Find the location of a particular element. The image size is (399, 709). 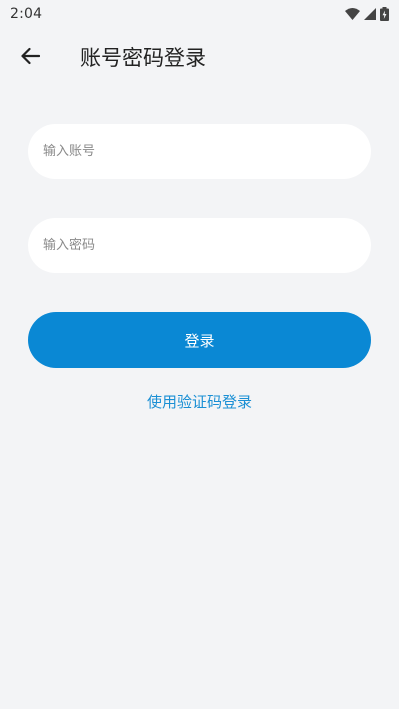

password-input is located at coordinates (199, 245).